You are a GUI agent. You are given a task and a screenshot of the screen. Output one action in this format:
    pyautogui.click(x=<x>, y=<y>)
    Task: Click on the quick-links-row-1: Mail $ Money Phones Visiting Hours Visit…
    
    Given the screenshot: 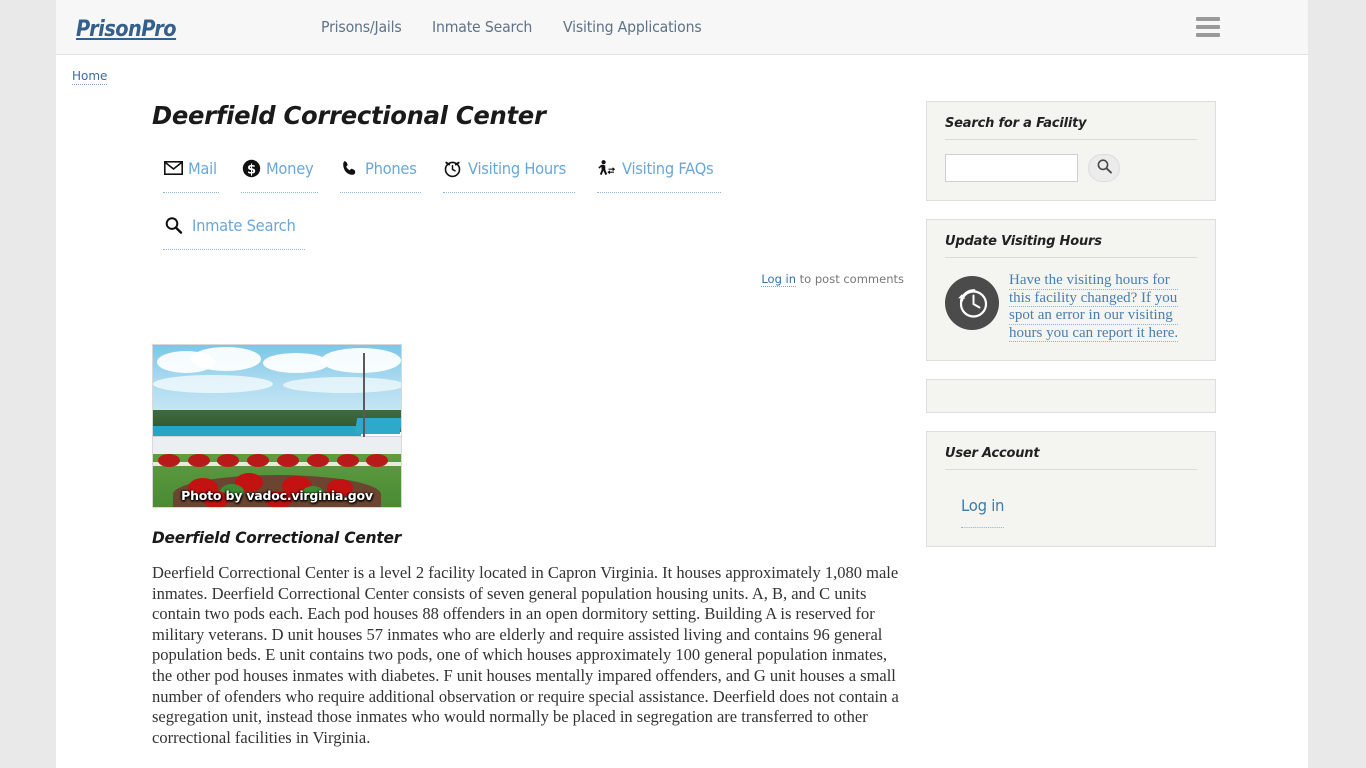 What is the action you would take?
    pyautogui.click(x=539, y=175)
    